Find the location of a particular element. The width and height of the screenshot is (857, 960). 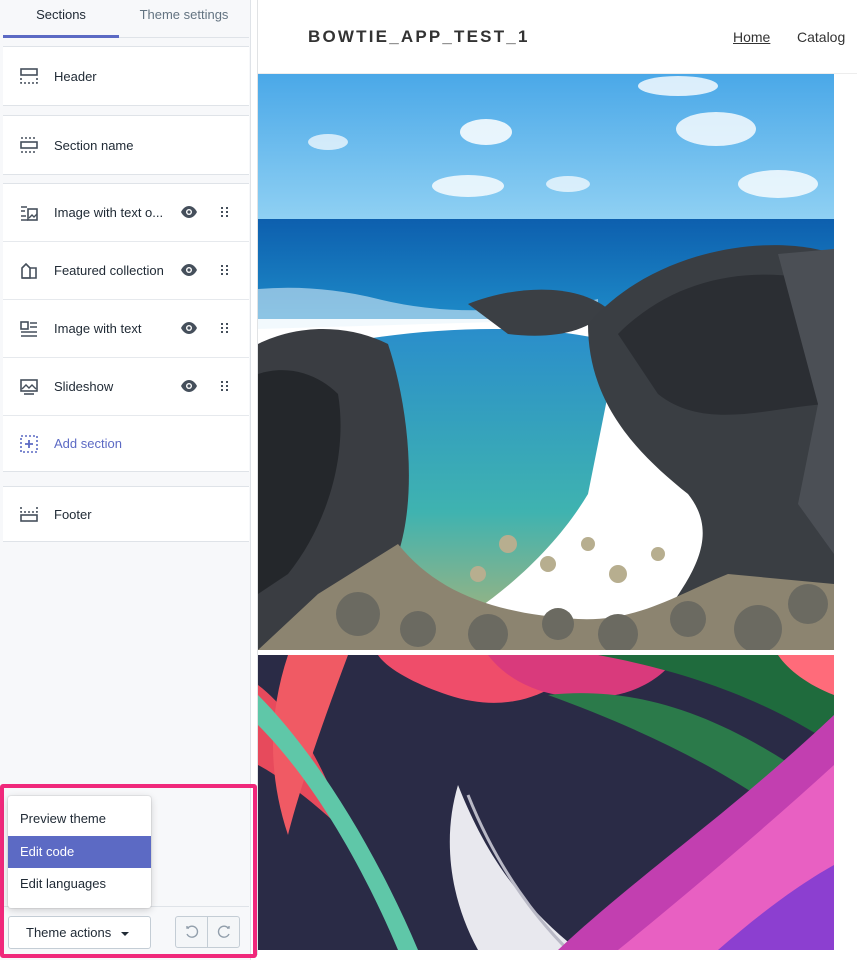

redo-button is located at coordinates (223, 932).